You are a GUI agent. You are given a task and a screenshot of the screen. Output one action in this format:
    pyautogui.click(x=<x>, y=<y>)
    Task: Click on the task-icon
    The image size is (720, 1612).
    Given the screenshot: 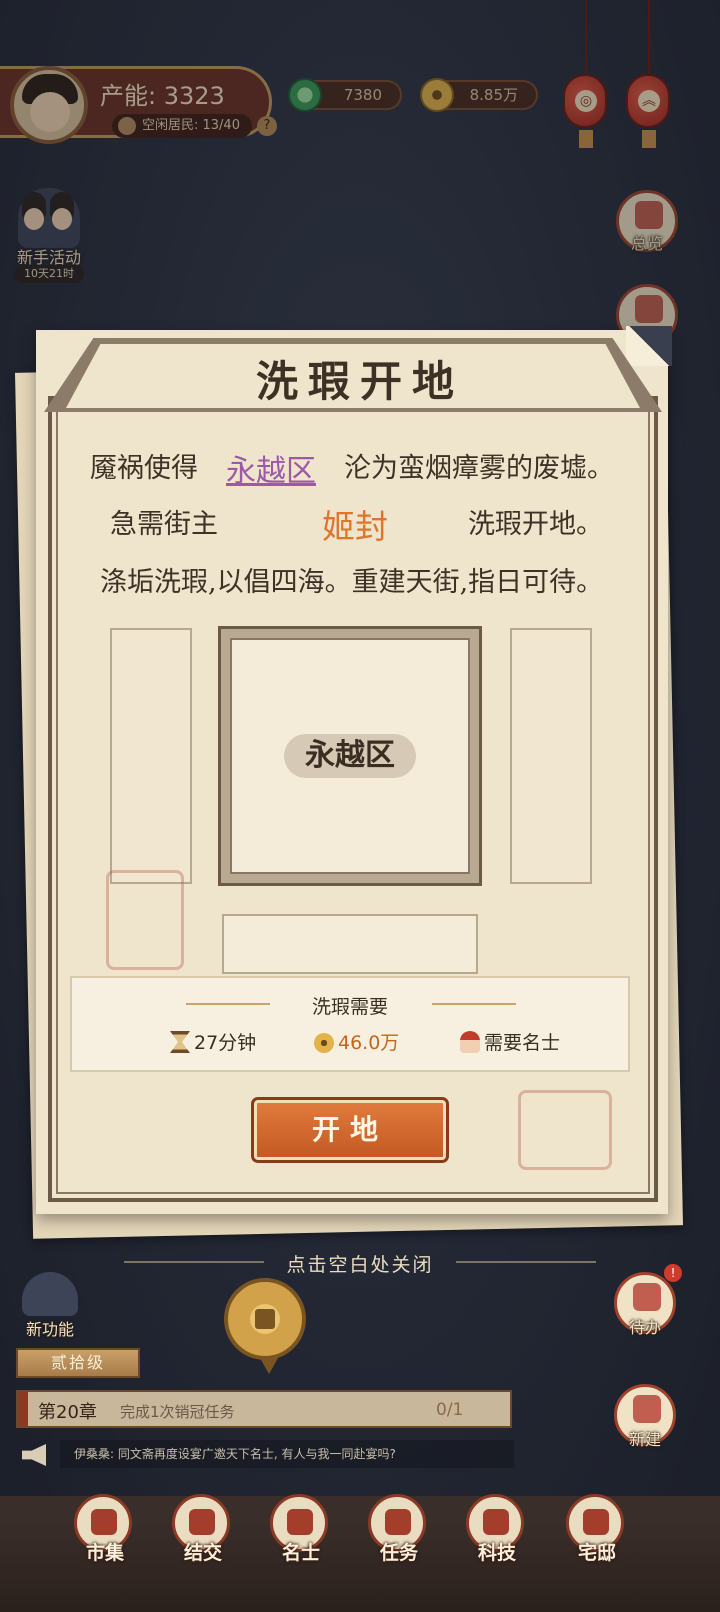 What is the action you would take?
    pyautogui.click(x=398, y=1522)
    